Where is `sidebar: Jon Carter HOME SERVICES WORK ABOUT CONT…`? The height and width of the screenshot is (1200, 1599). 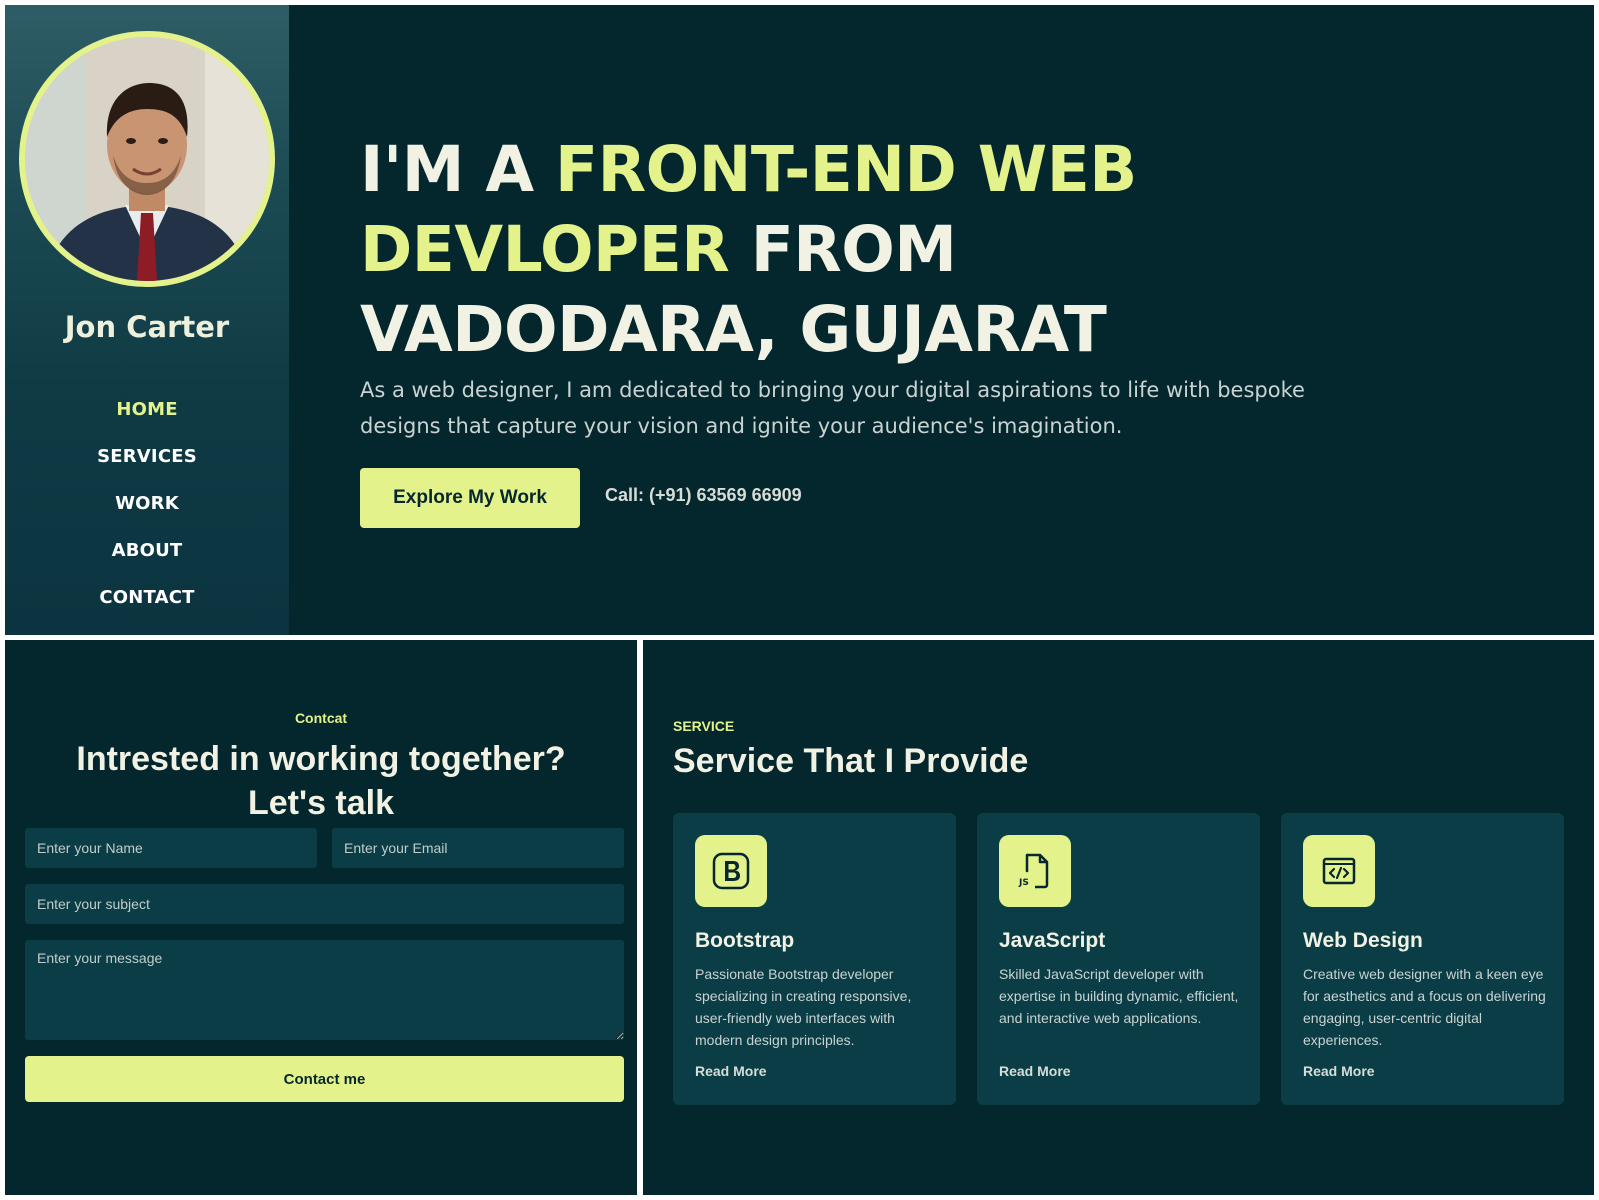
sidebar: Jon Carter HOME SERVICES WORK ABOUT CONT… is located at coordinates (147, 320).